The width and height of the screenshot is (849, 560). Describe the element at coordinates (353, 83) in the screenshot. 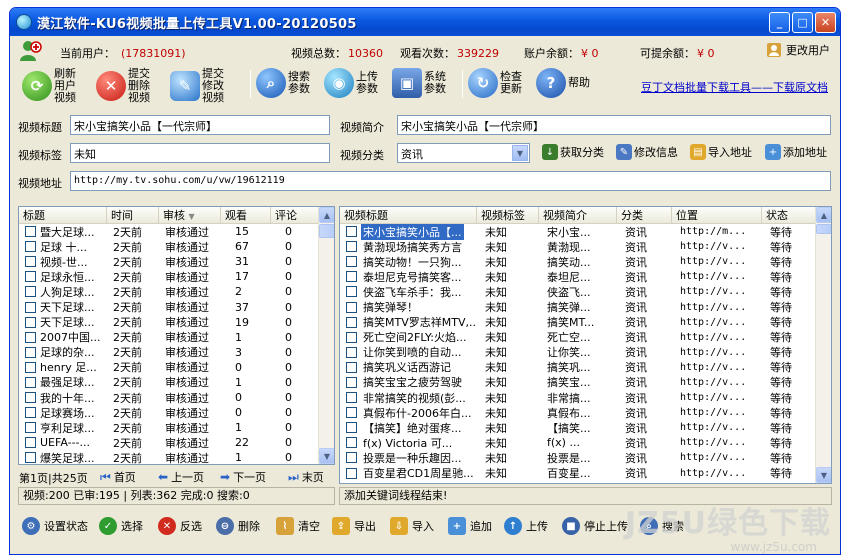

I see `upload-params-button: ◉ 上传参数` at that location.